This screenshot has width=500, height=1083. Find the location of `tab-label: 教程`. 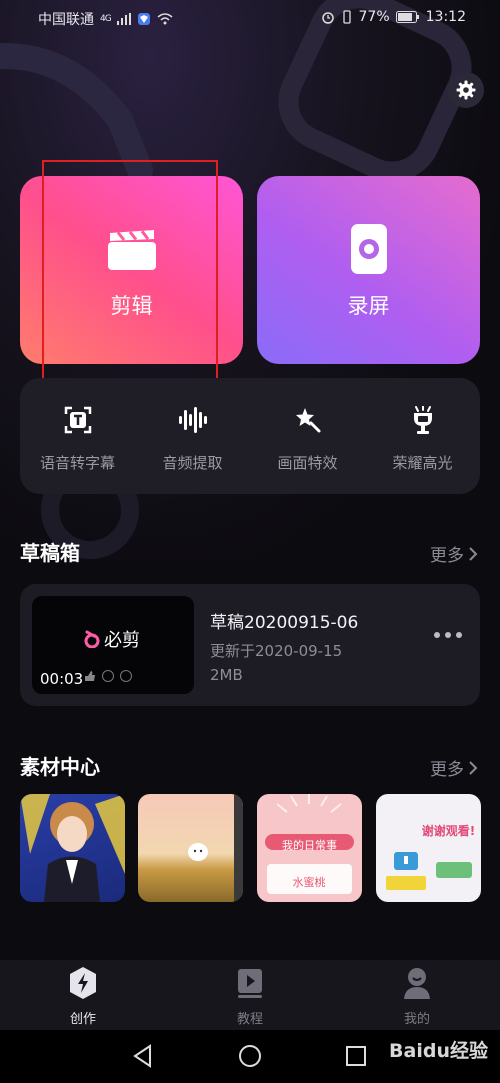

tab-label: 教程 is located at coordinates (249, 1019).